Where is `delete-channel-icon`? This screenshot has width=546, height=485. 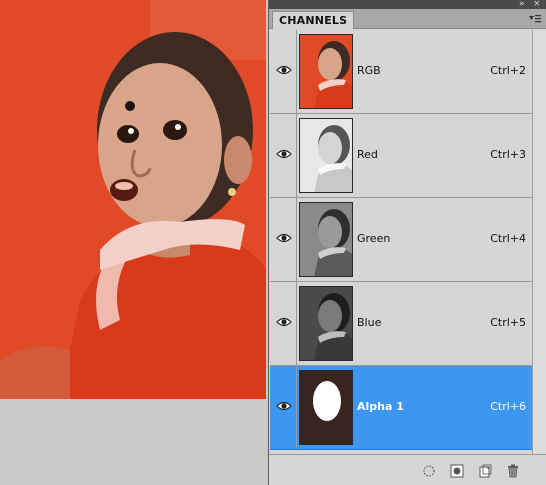
delete-channel-icon is located at coordinates (513, 471).